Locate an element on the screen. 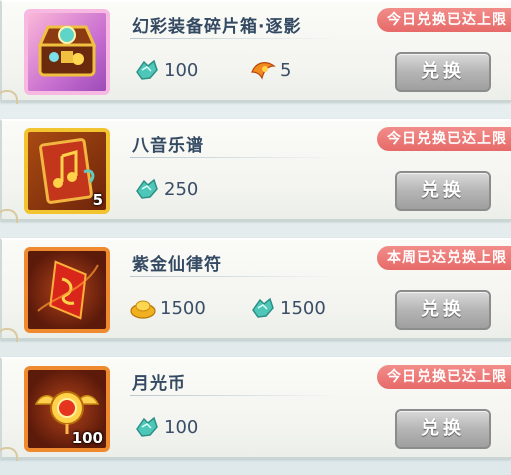 Image resolution: width=511 pixels, height=475 pixels. treasure-chest-icon is located at coordinates (67, 51).